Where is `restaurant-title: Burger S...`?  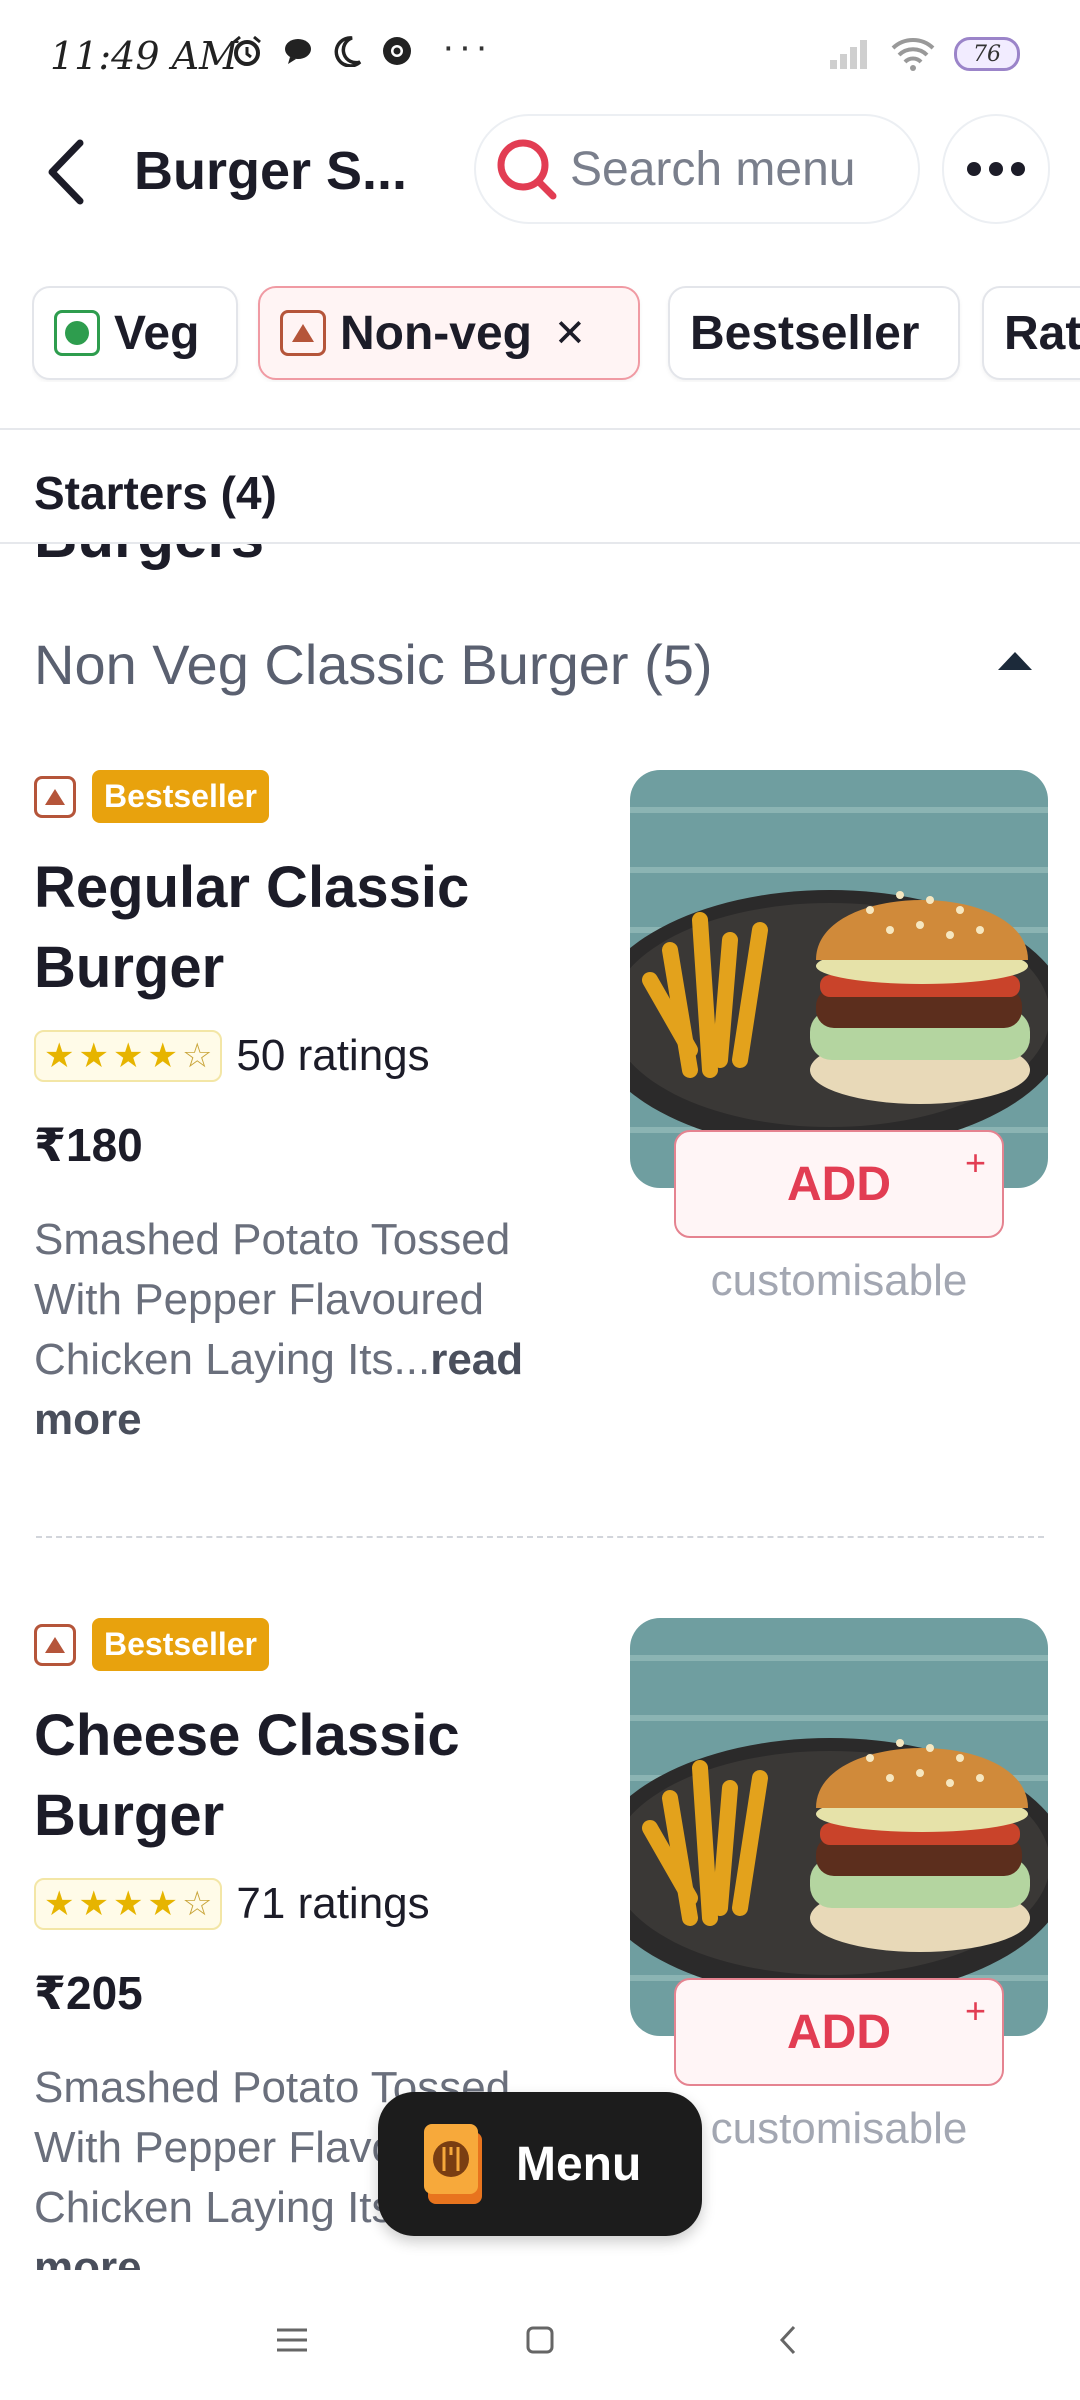
restaurant-title: Burger S... is located at coordinates (271, 171).